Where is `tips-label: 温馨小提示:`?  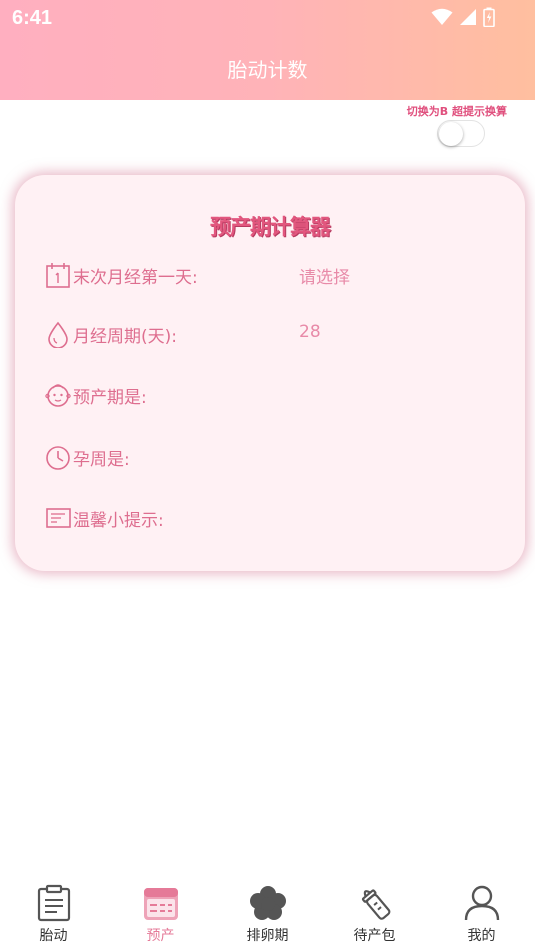 tips-label: 温馨小提示: is located at coordinates (118, 521).